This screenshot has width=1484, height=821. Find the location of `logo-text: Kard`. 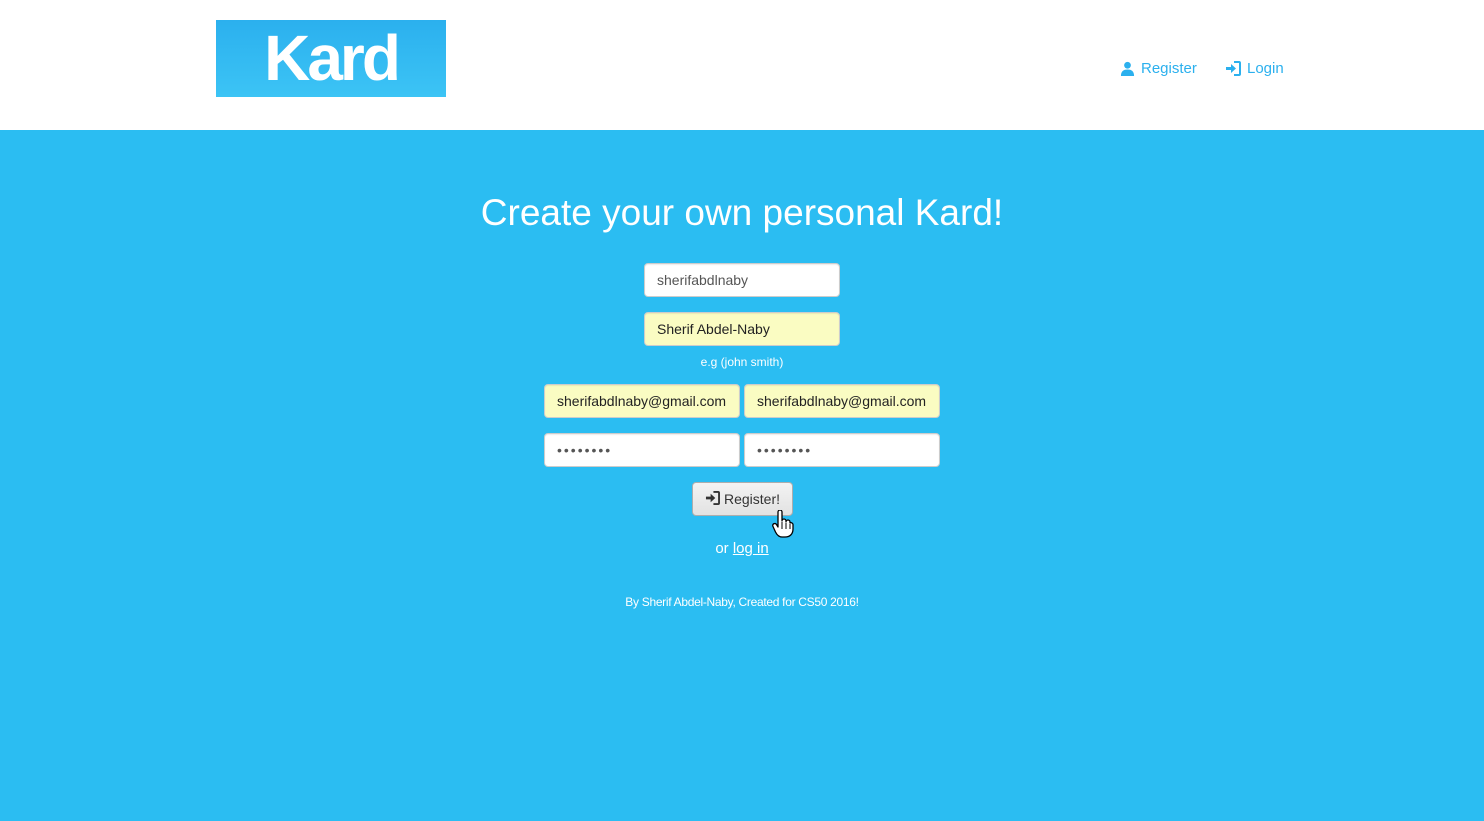

logo-text: Kard is located at coordinates (332, 57).